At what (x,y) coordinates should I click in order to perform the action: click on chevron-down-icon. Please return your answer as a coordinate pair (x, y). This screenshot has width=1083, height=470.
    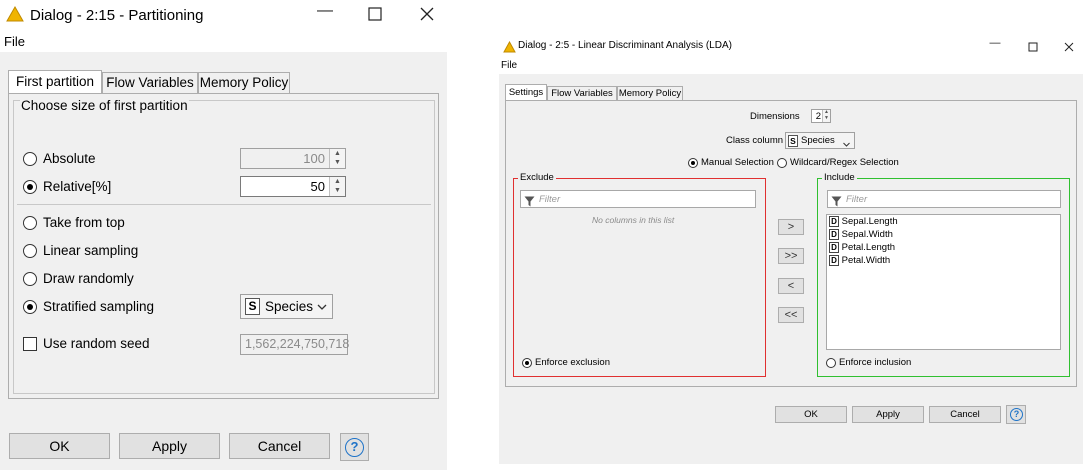
    Looking at the image, I should click on (322, 309).